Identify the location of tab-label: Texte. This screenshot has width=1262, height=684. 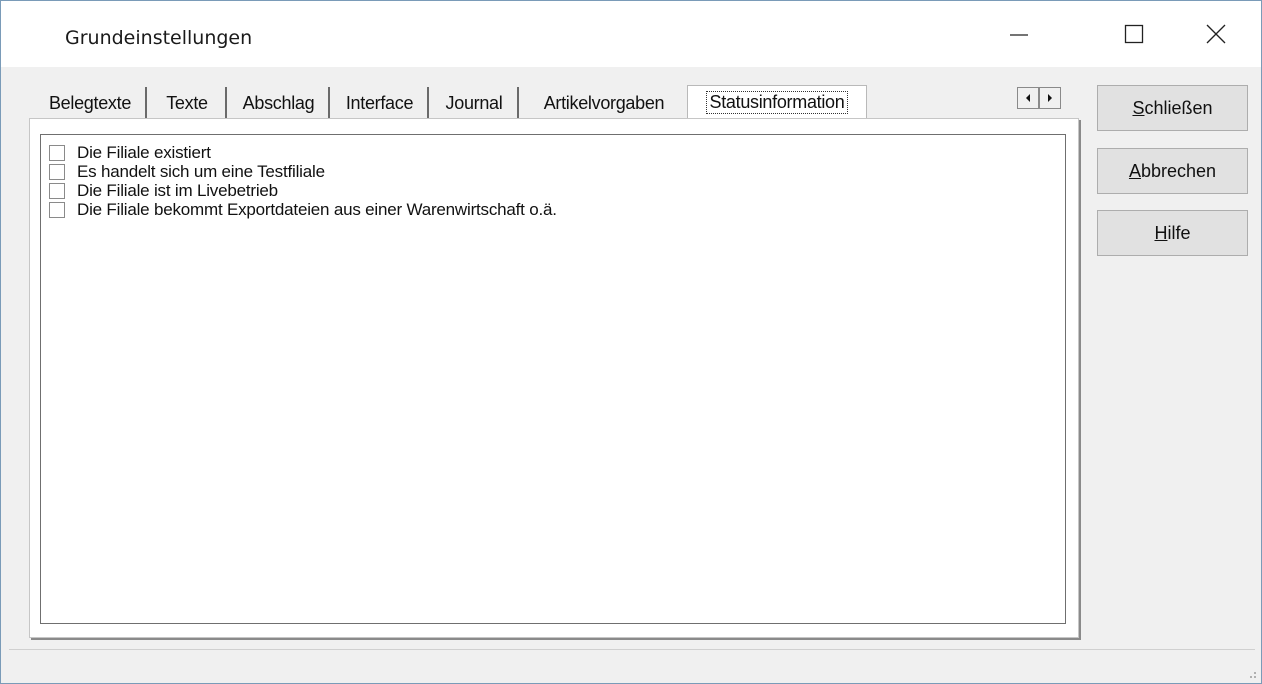
(187, 102).